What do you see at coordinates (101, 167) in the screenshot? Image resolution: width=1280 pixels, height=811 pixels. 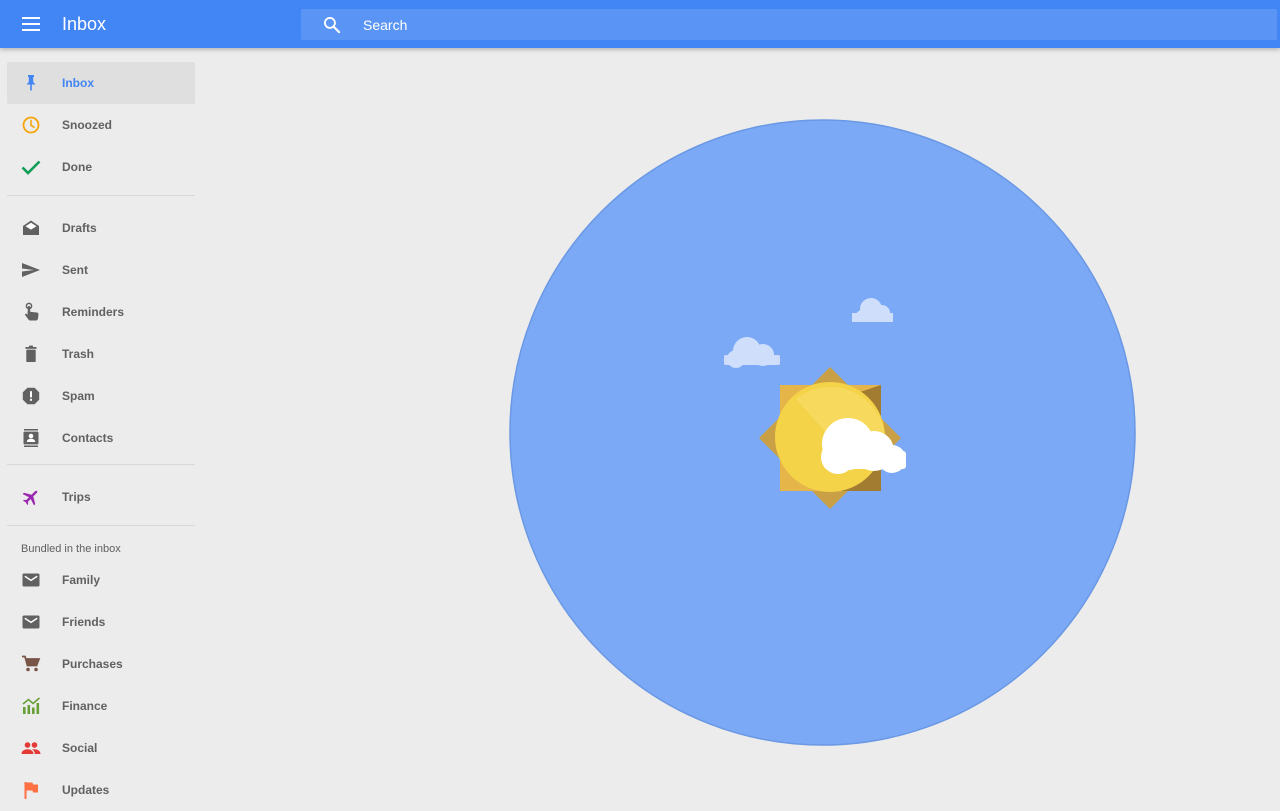 I see `sidebar-item-done: Done` at bounding box center [101, 167].